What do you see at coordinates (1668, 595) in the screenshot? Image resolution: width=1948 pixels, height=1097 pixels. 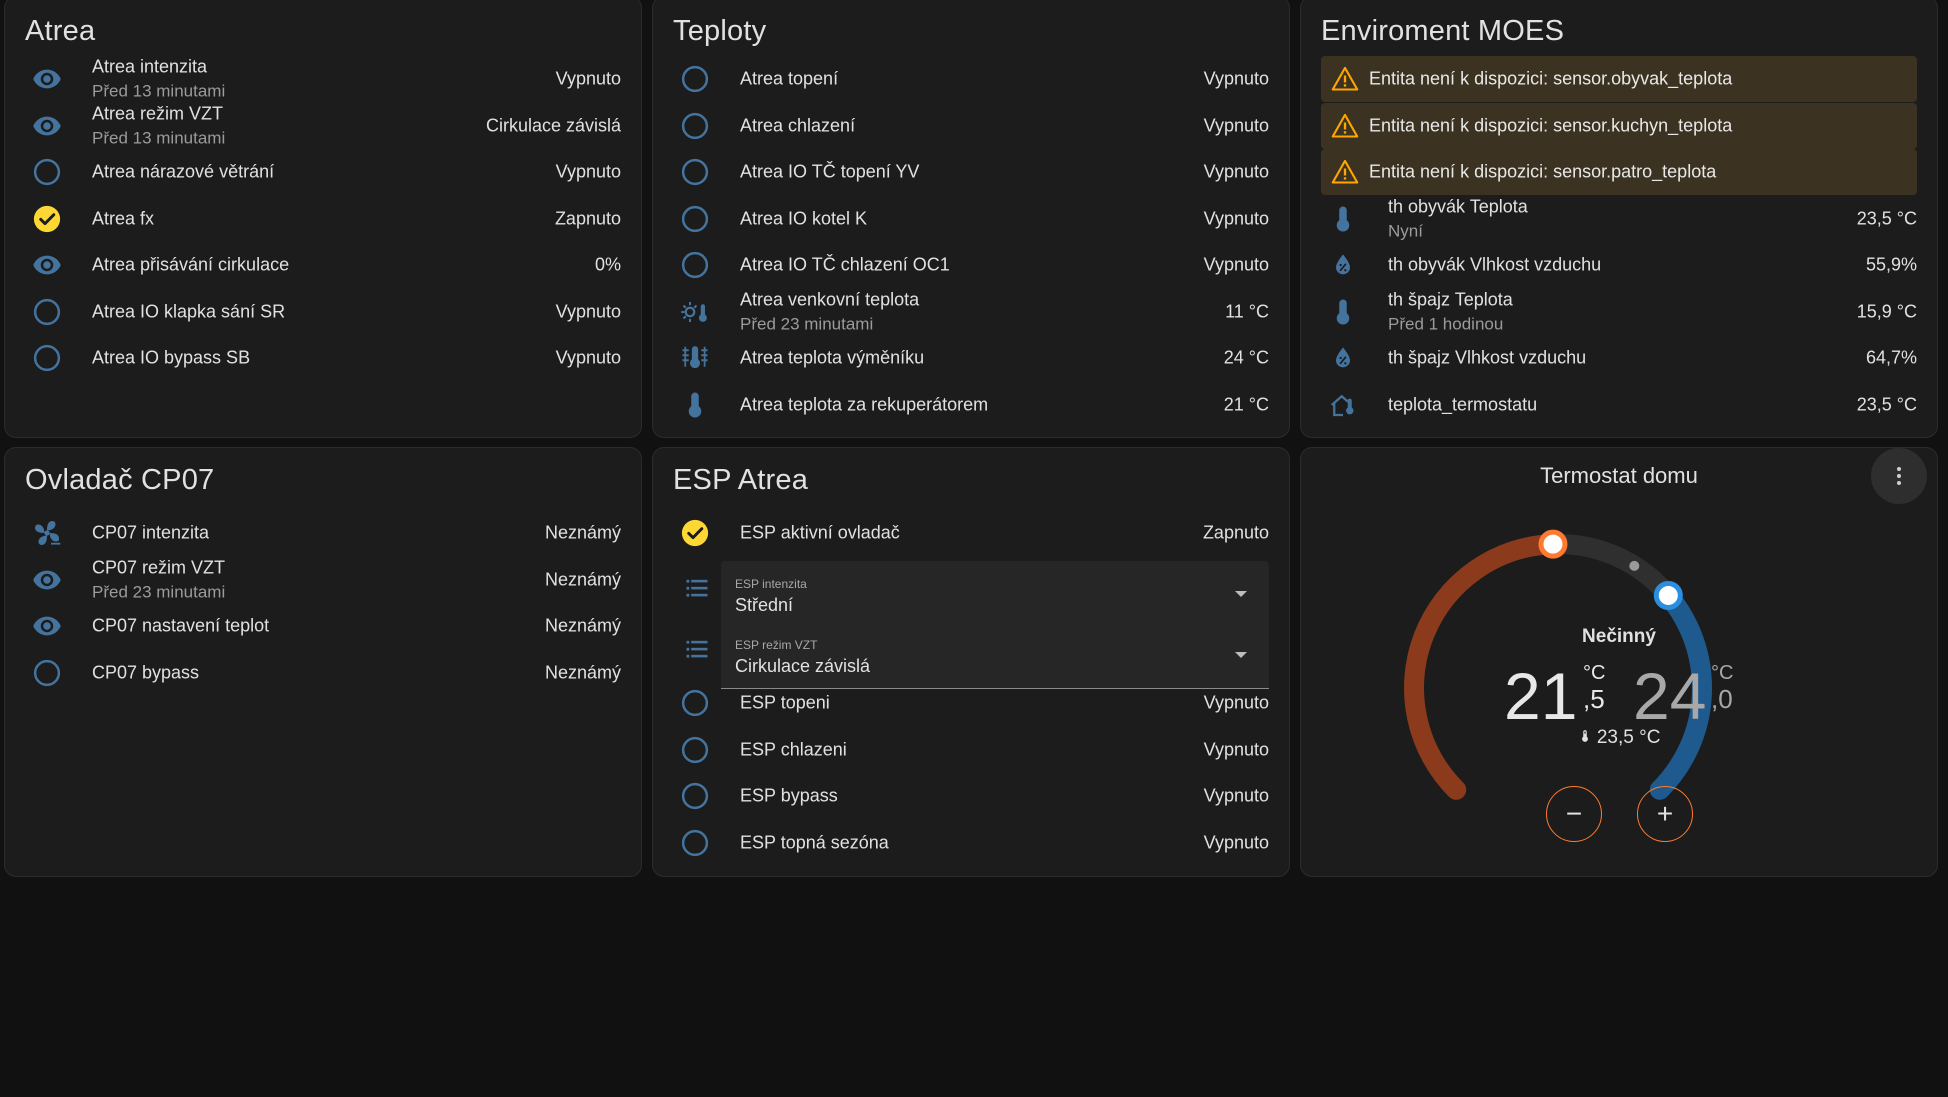 I see `cool-setpoint-handle` at bounding box center [1668, 595].